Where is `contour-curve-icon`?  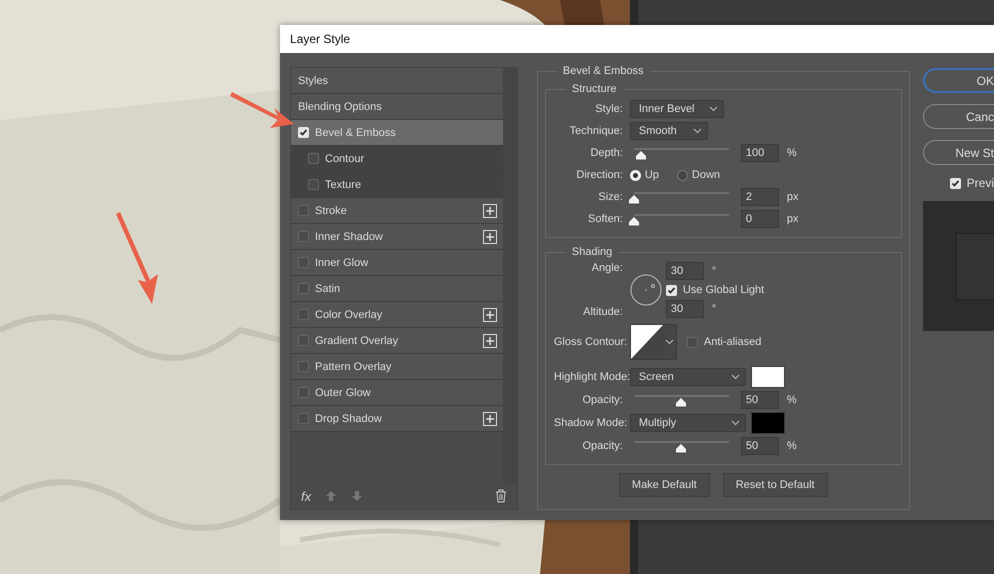 contour-curve-icon is located at coordinates (646, 342).